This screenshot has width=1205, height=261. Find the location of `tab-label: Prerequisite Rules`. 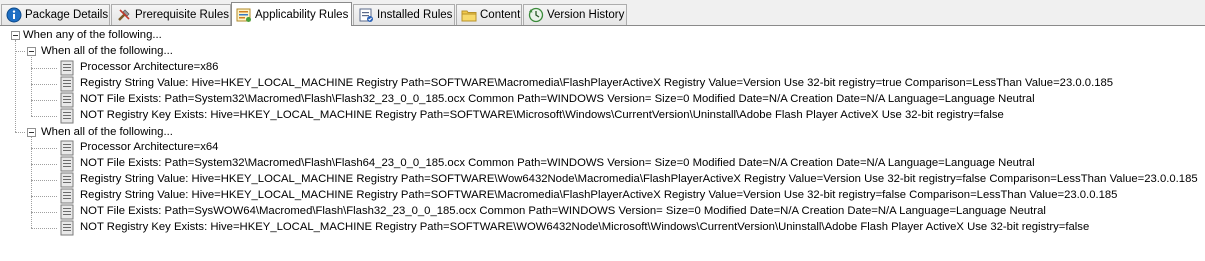

tab-label: Prerequisite Rules is located at coordinates (182, 15).